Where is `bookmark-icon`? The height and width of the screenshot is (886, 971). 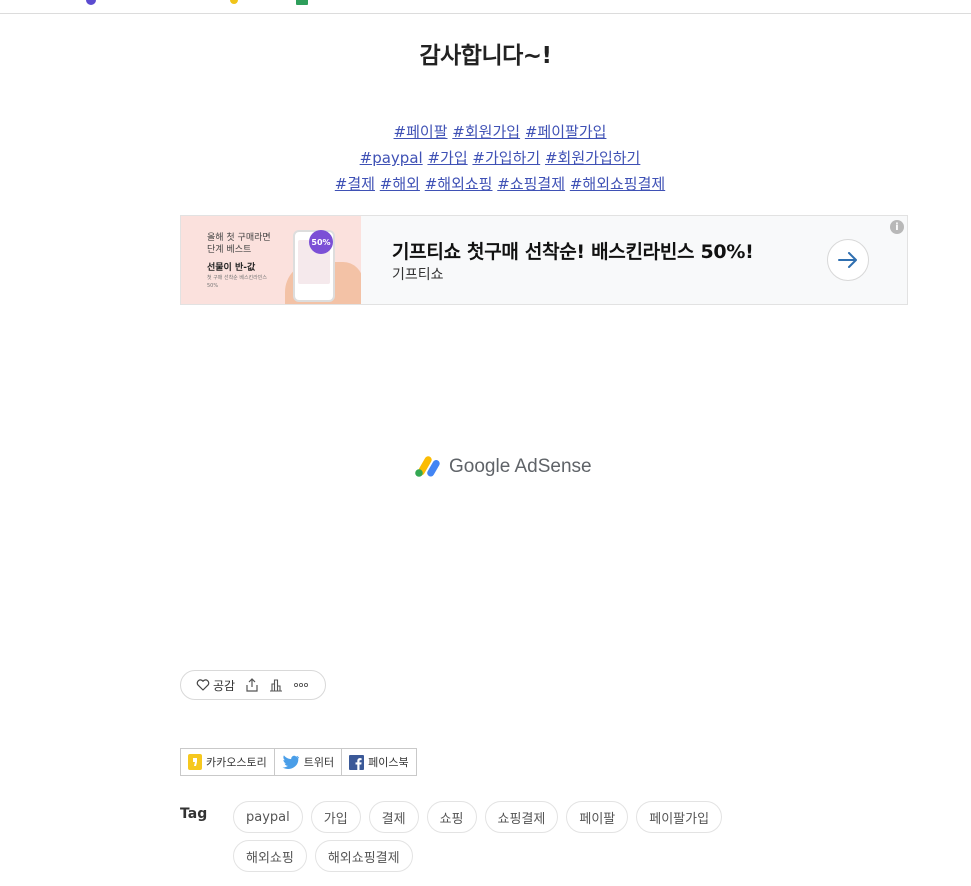
bookmark-icon is located at coordinates (234, 2).